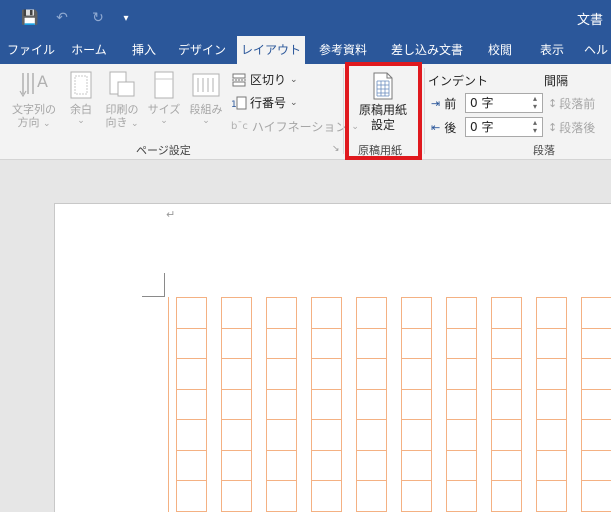 This screenshot has height=512, width=611. Describe the element at coordinates (33, 85) in the screenshot. I see `text-direction-icon: A` at that location.